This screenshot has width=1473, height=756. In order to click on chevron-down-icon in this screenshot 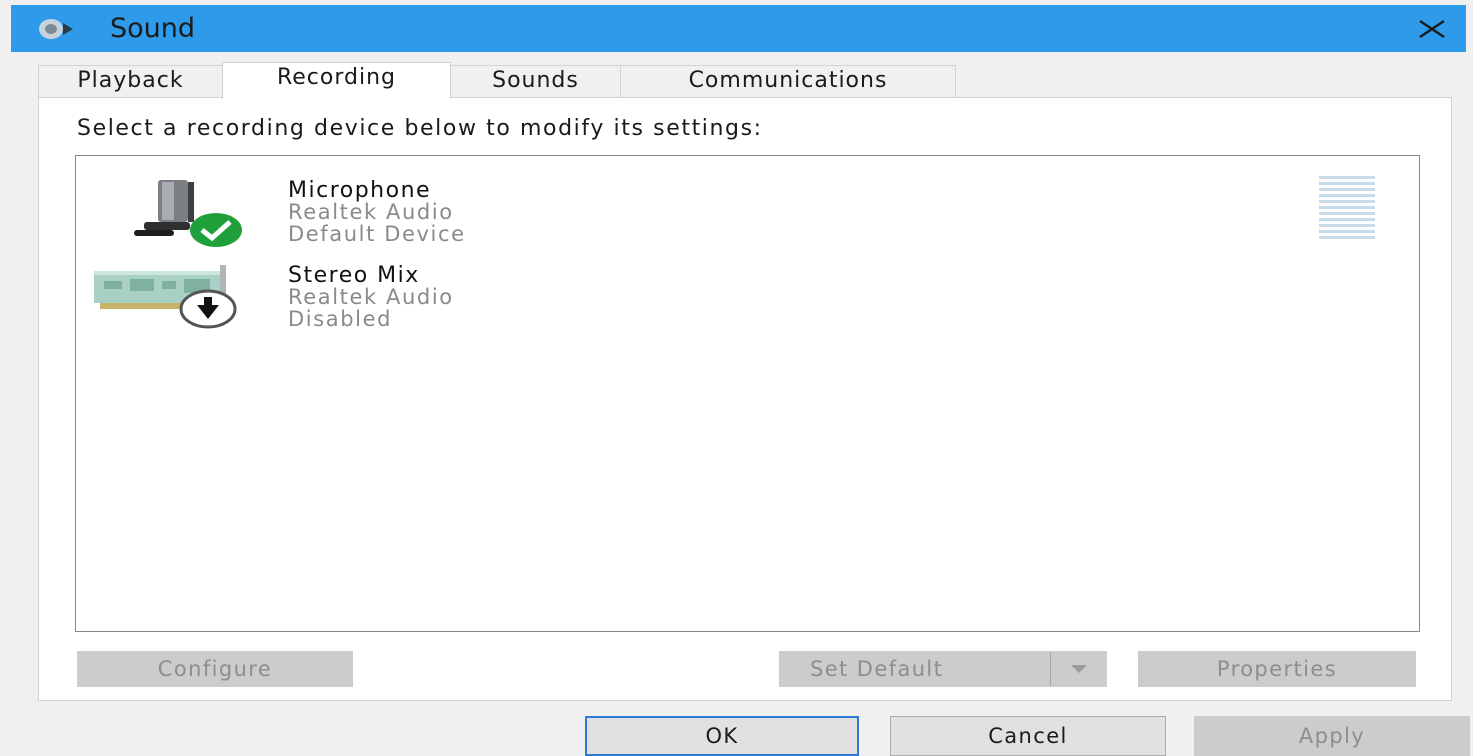, I will do `click(1079, 669)`.